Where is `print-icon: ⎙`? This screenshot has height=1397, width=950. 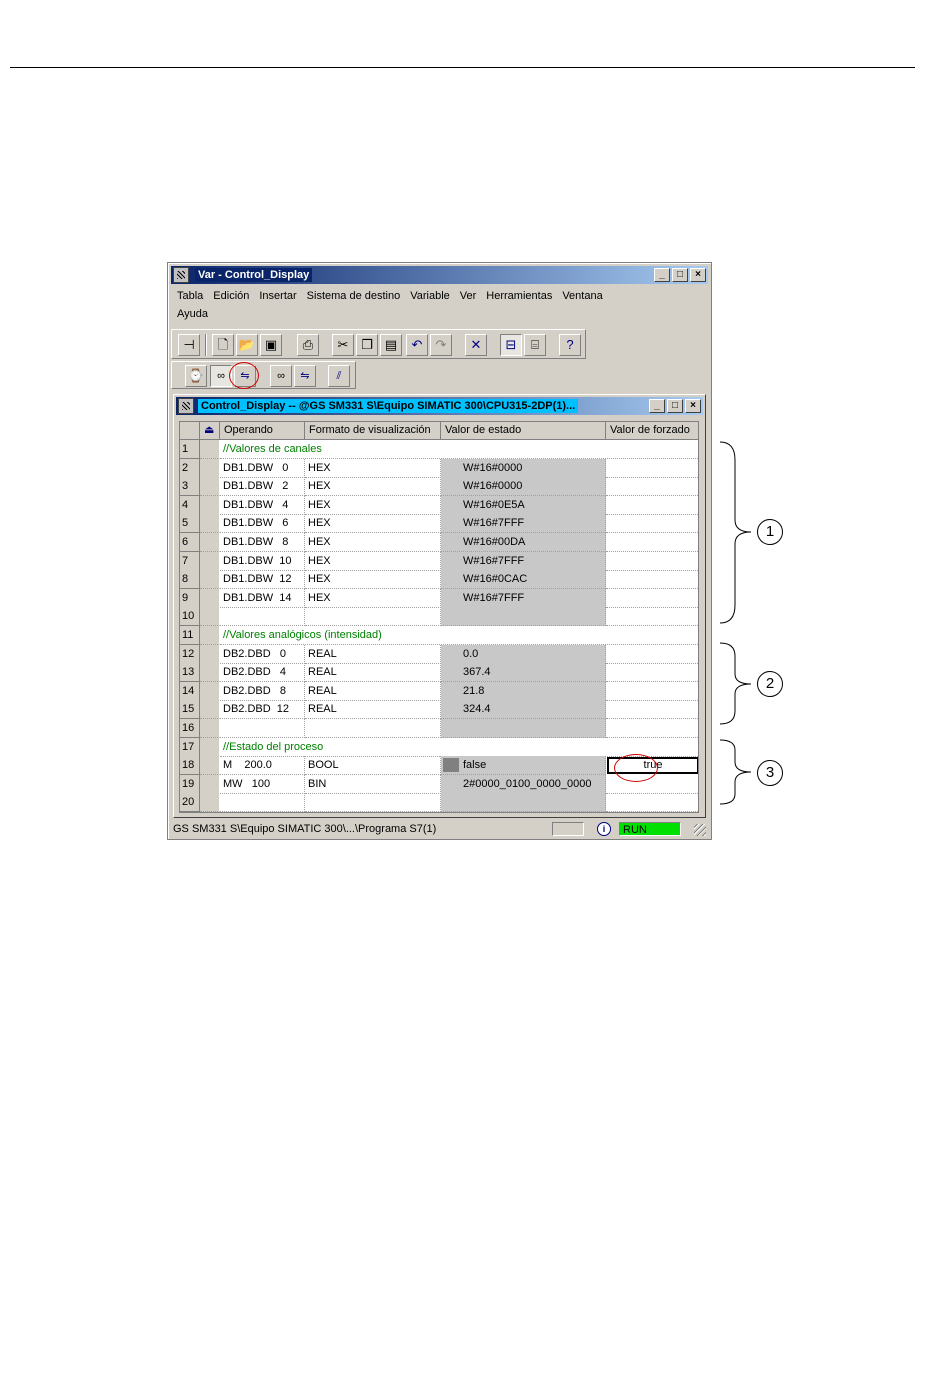 print-icon: ⎙ is located at coordinates (308, 345).